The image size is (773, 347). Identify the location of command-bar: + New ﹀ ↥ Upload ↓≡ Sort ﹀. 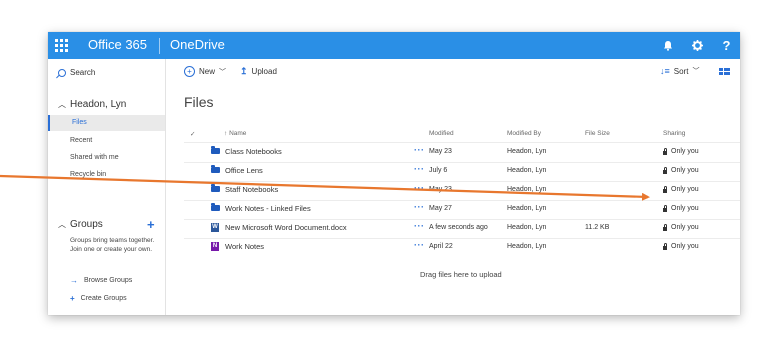
(453, 71).